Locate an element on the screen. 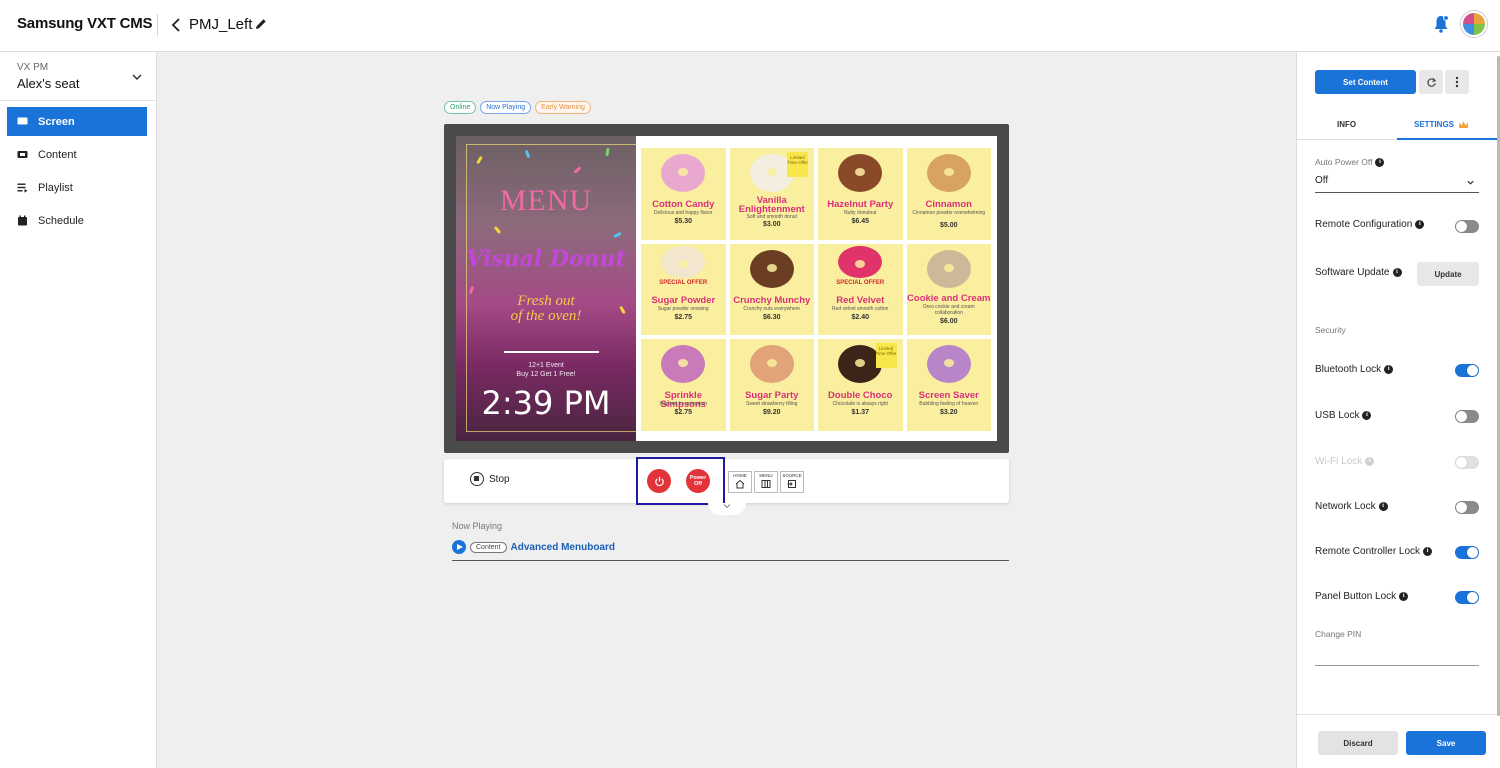 This screenshot has height=768, width=1500. source-key-button: SOURCE is located at coordinates (792, 482).